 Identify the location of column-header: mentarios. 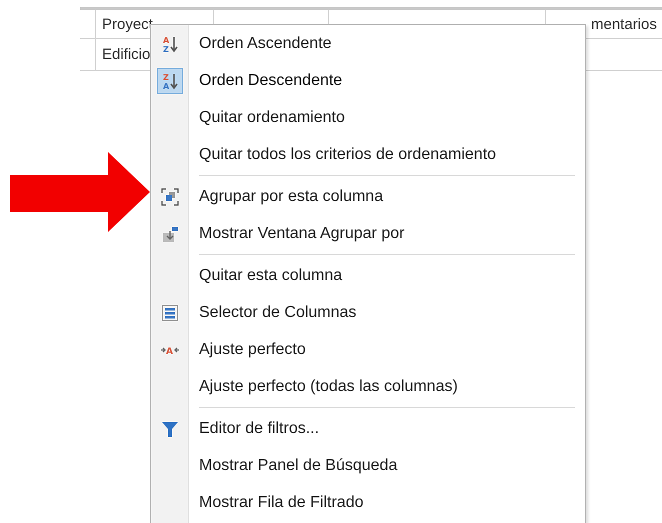
(624, 24).